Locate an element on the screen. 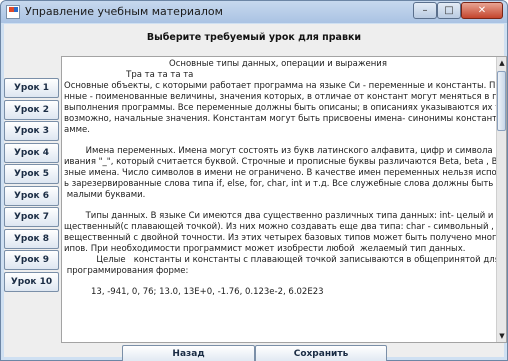 This screenshot has height=361, width=508. text-line: программирования форме: is located at coordinates (126, 271).